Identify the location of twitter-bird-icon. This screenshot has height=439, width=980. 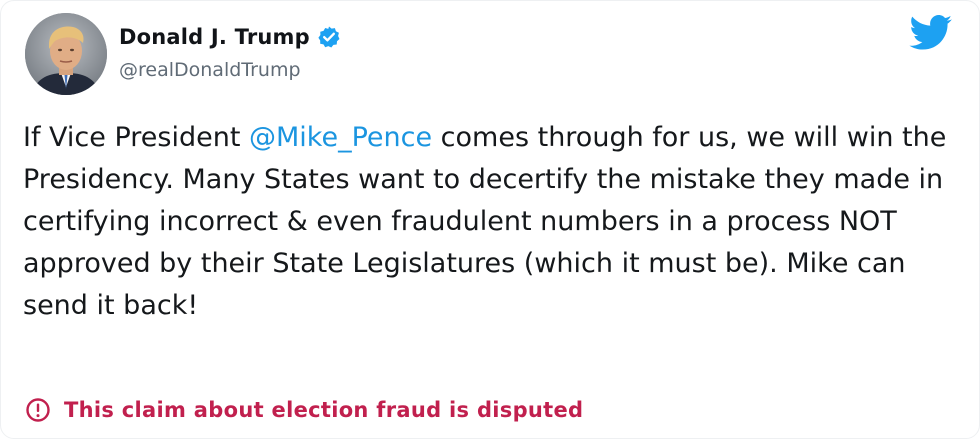
(931, 33).